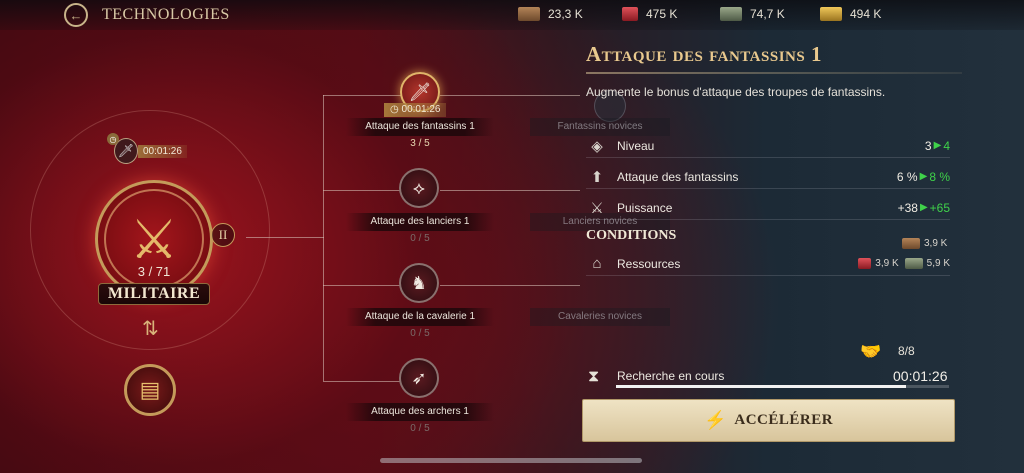  What do you see at coordinates (649, 263) in the screenshot?
I see `condition-label: Ressources` at bounding box center [649, 263].